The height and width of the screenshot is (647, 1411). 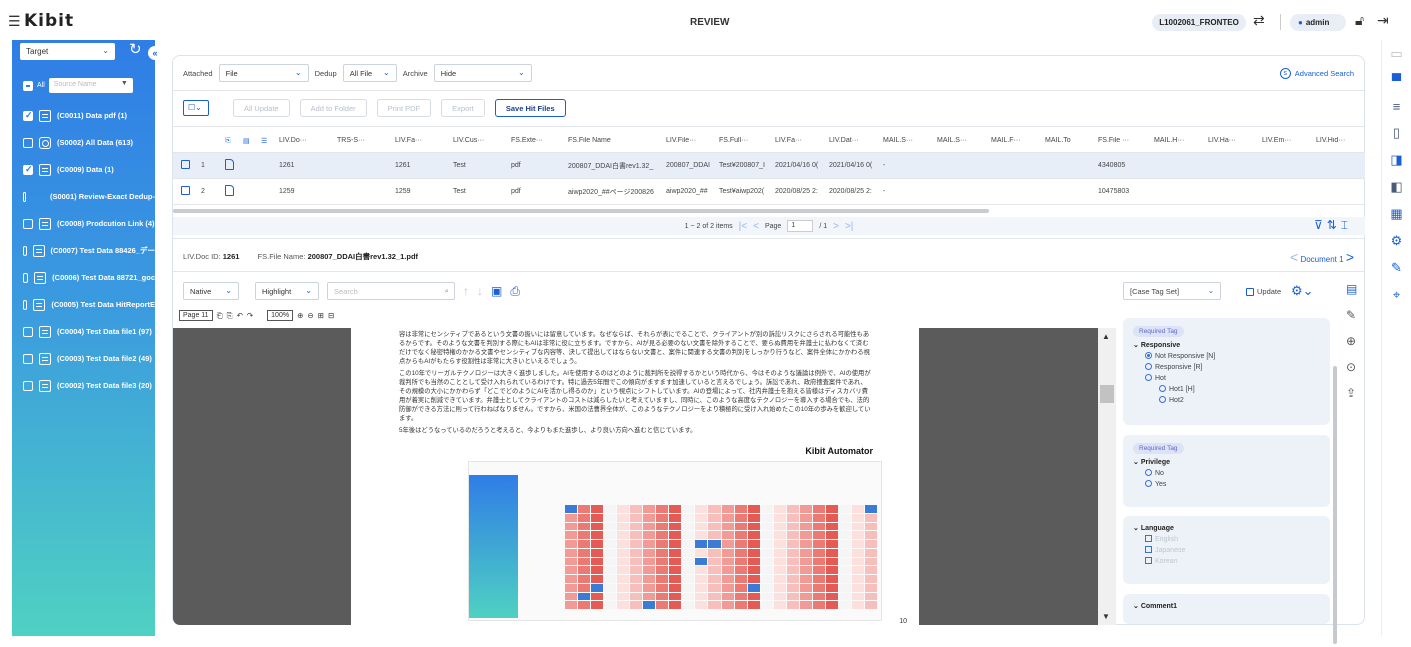 I want to click on folder-item: (C0006) Test Data 88721_goc, so click(x=89, y=277).